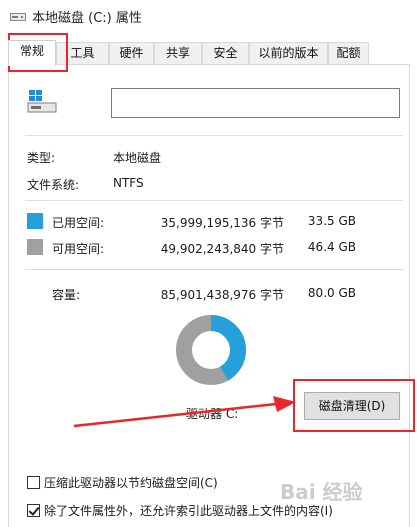  I want to click on tab-security: 安全, so click(225, 53).